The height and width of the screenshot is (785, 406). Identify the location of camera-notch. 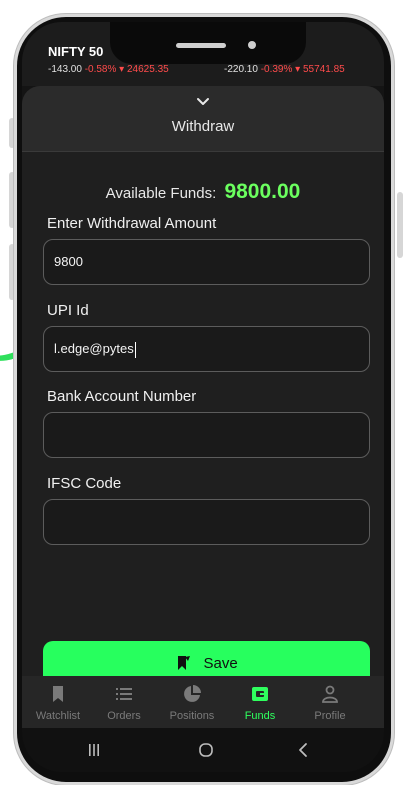
(208, 43).